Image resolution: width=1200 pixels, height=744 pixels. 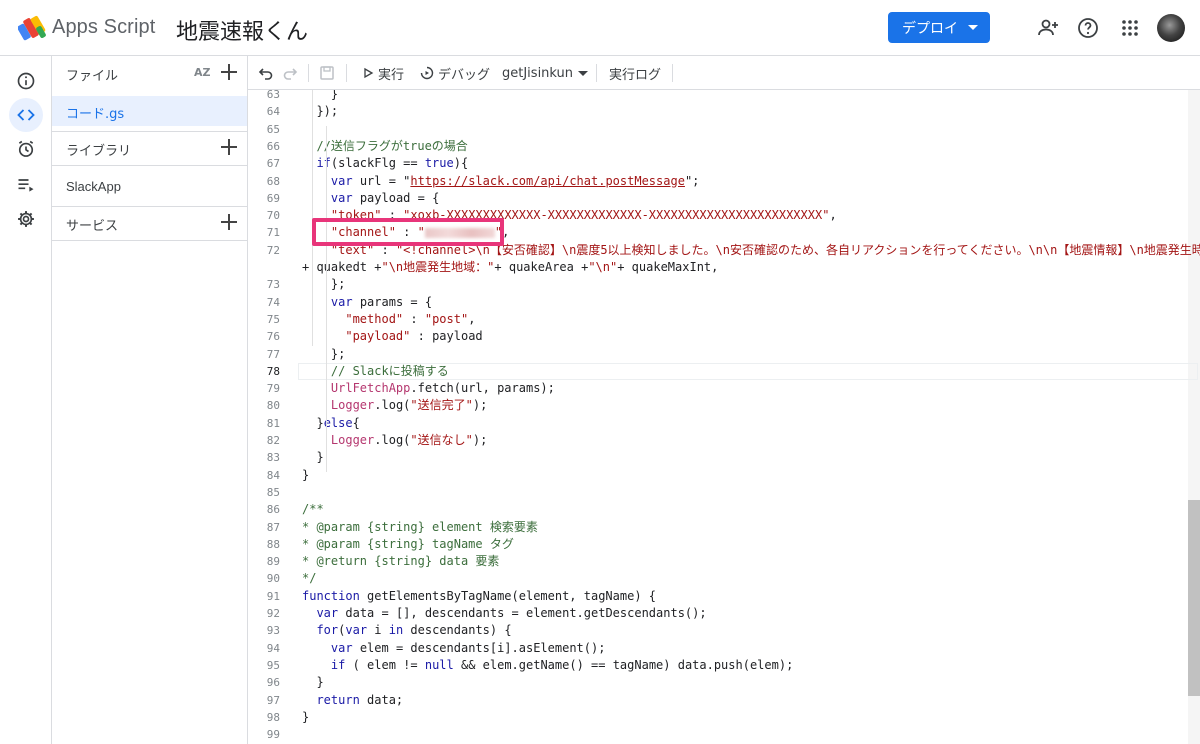 I want to click on avatar, so click(x=1171, y=28).